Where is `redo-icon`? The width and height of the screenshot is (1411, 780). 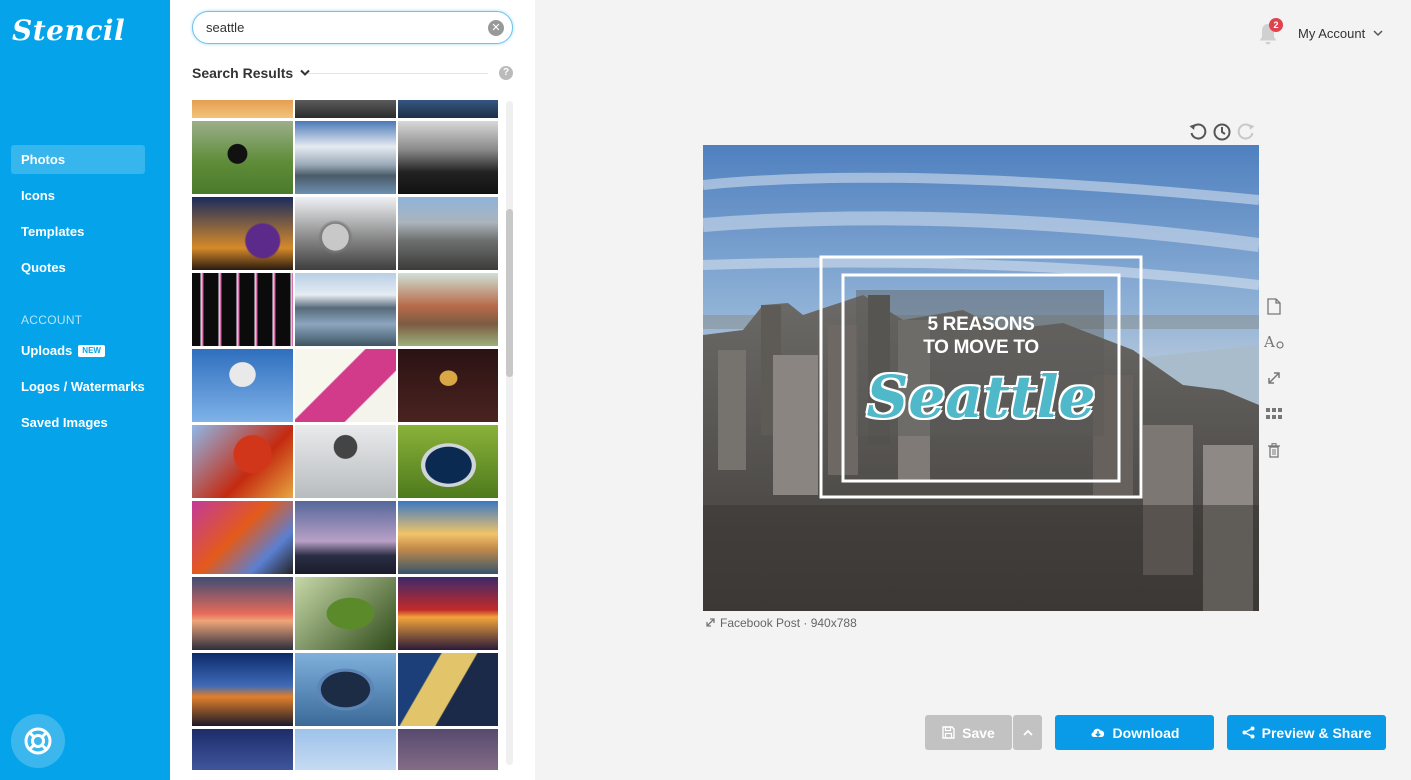 redo-icon is located at coordinates (1246, 132).